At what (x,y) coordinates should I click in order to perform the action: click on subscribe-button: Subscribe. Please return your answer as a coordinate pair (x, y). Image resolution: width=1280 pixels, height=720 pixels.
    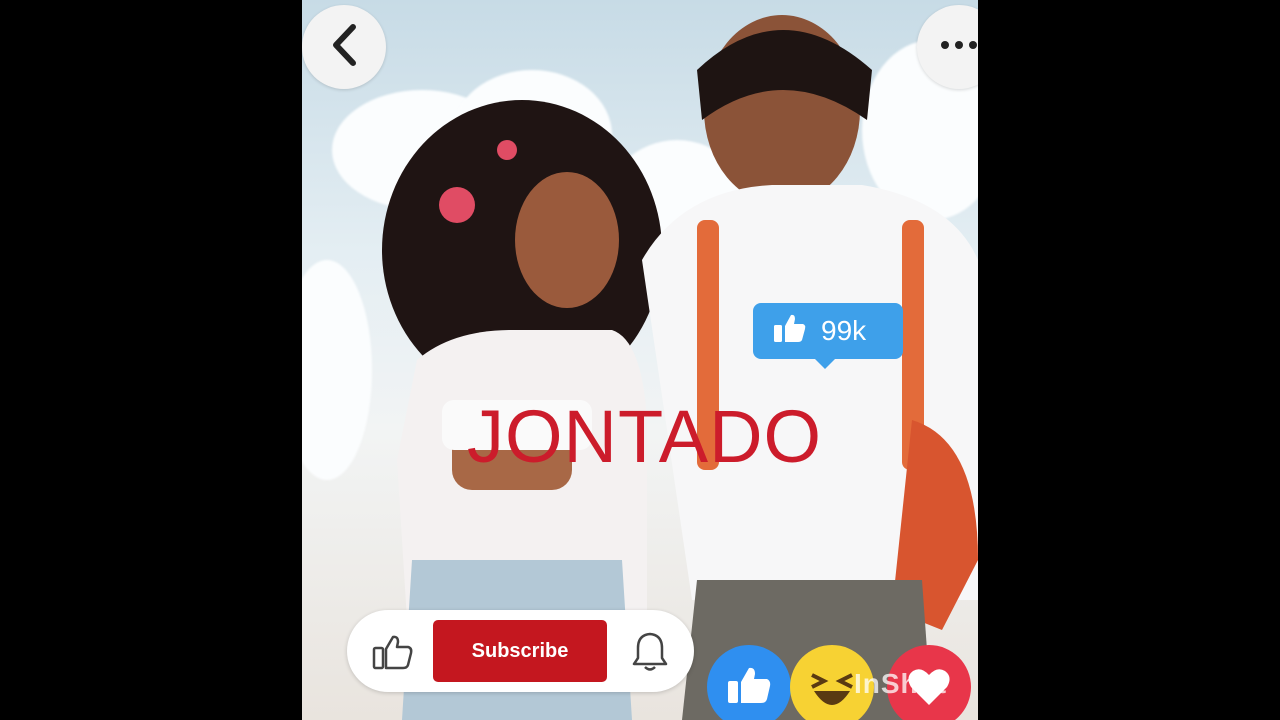
    Looking at the image, I should click on (520, 651).